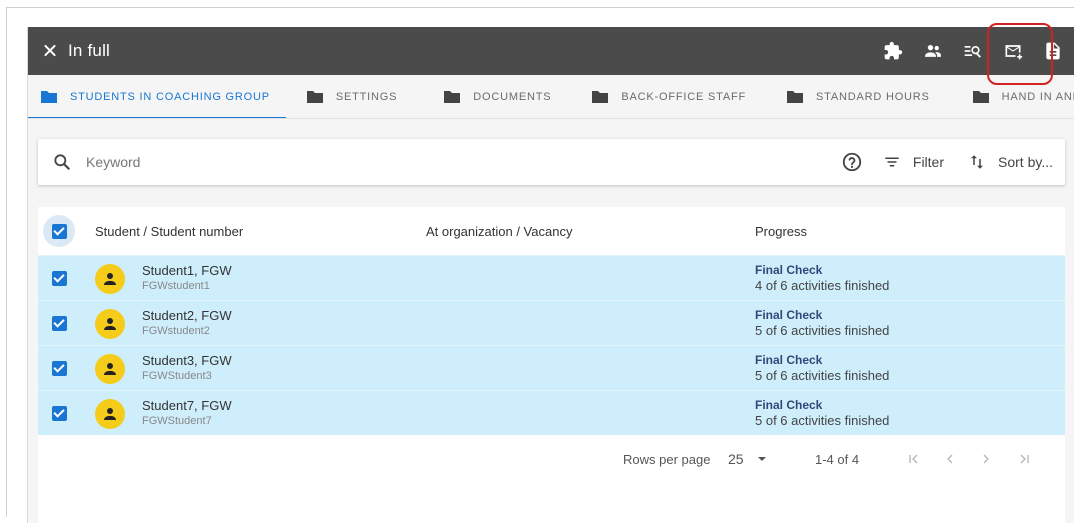  I want to click on mail-icon, so click(1013, 51).